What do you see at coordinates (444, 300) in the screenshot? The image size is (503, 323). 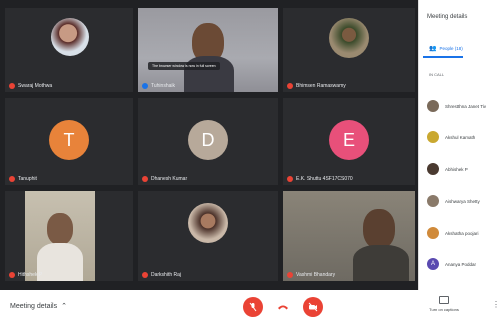 I see `captions-icon` at bounding box center [444, 300].